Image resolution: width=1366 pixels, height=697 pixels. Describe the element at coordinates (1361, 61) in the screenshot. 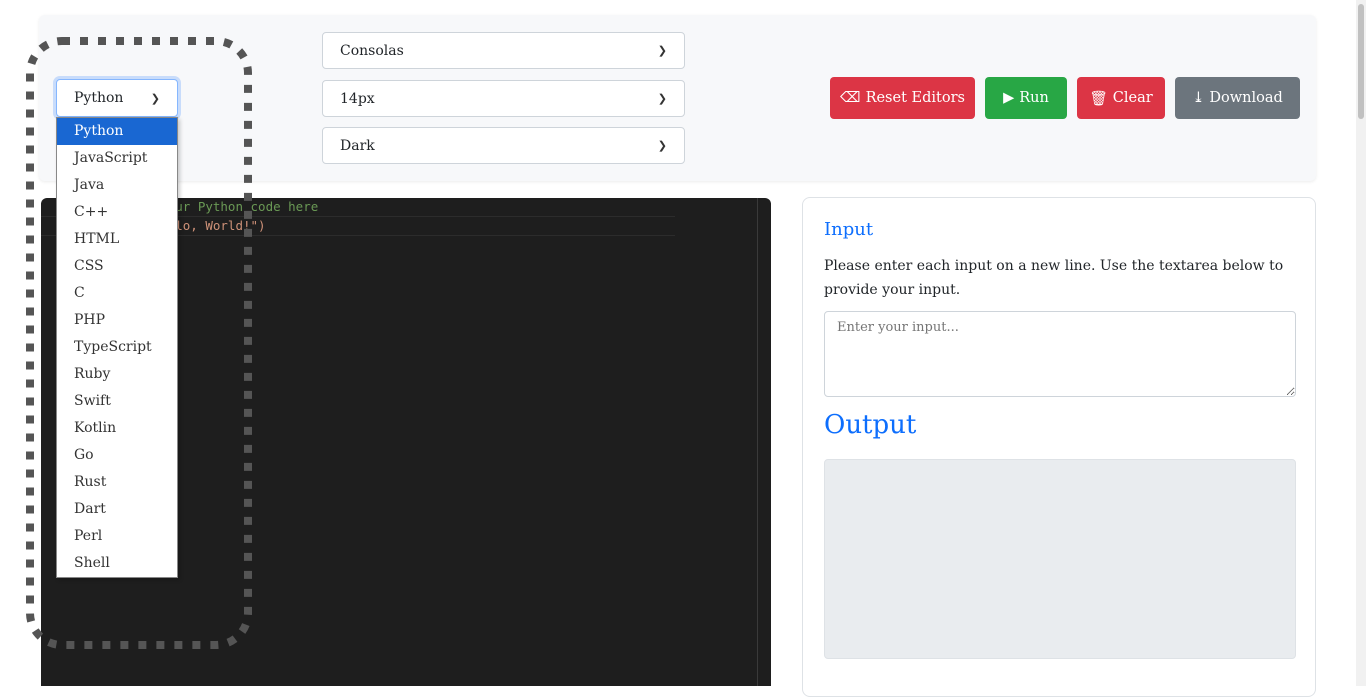

I see `scrollbar-thumb` at that location.